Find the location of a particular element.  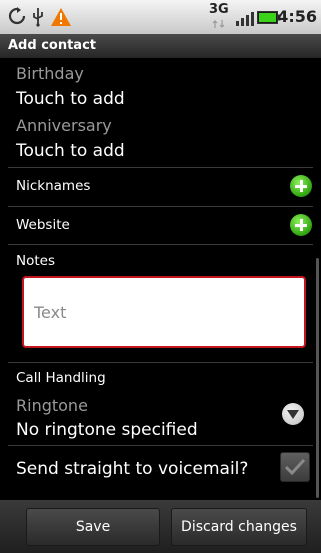

add-website-icon is located at coordinates (301, 225).